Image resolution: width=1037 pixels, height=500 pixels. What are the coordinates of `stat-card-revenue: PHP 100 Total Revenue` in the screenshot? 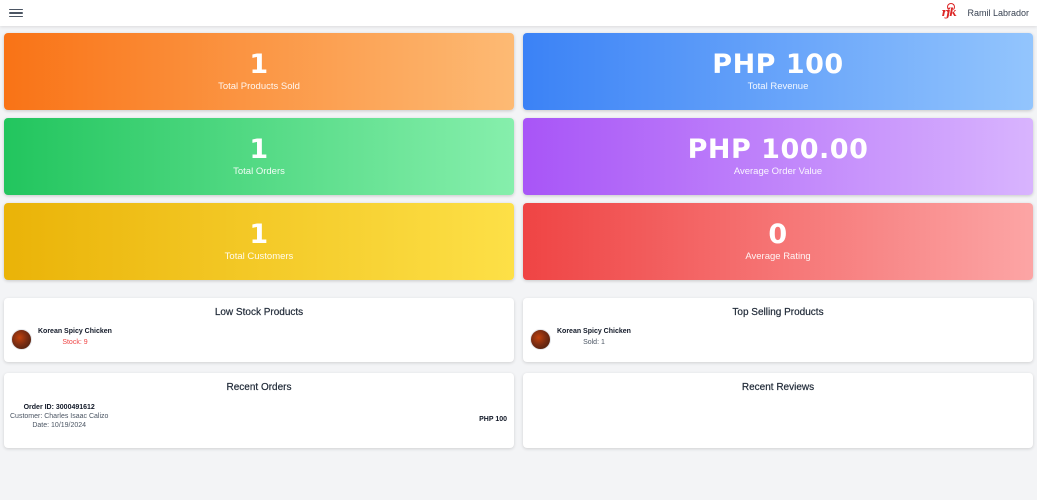 It's located at (778, 71).